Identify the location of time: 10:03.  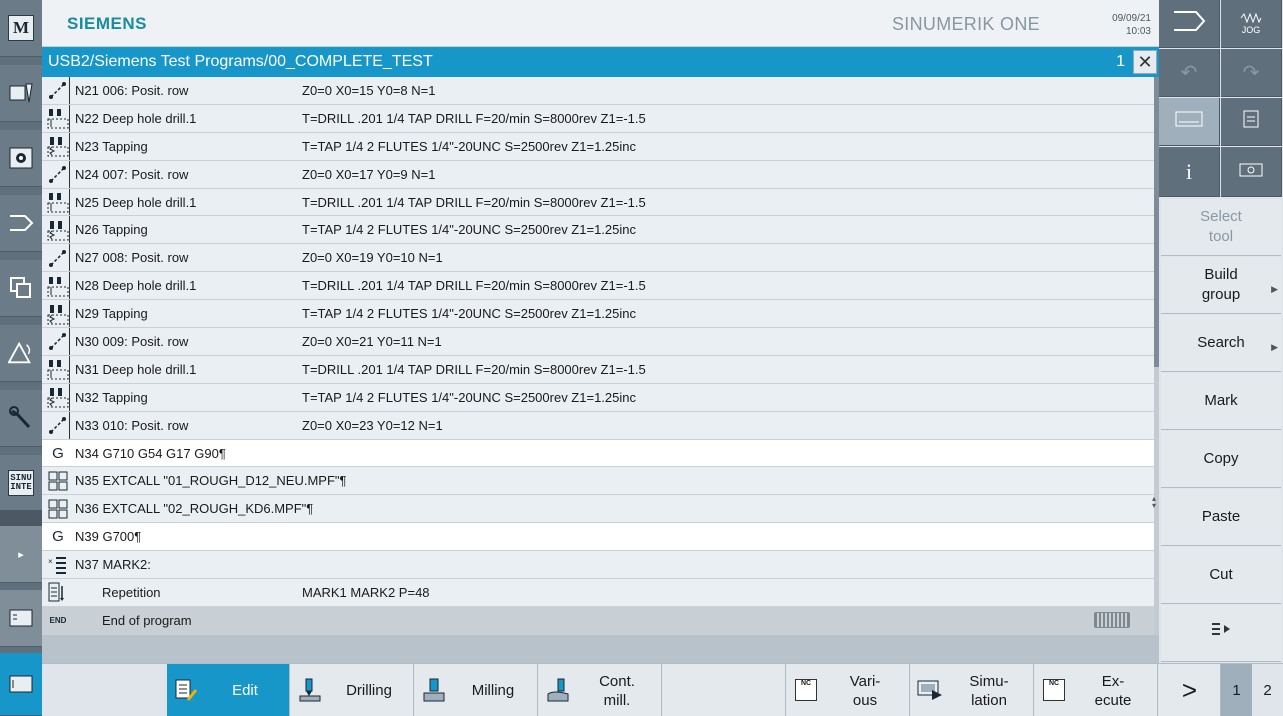
(1138, 31).